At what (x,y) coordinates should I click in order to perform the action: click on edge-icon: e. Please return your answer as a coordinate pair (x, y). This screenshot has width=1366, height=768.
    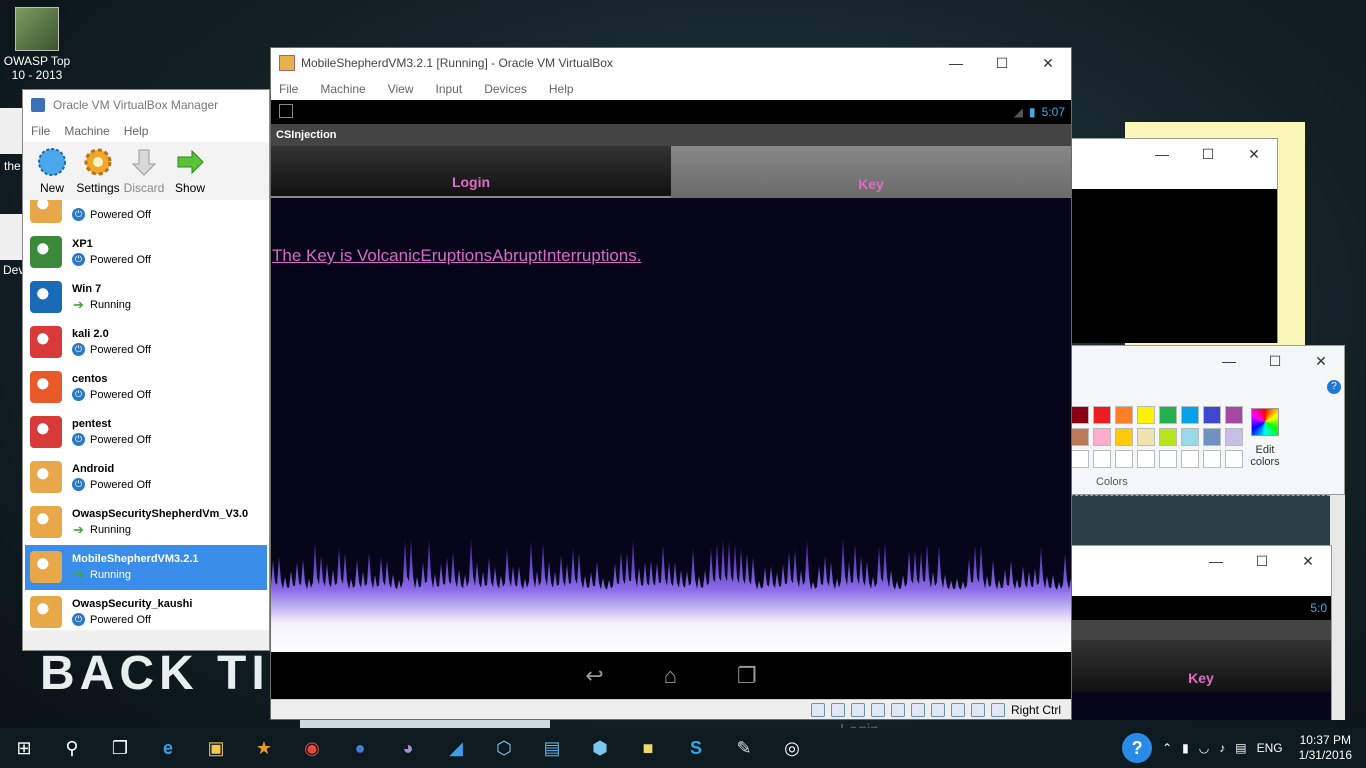
    Looking at the image, I should click on (168, 748).